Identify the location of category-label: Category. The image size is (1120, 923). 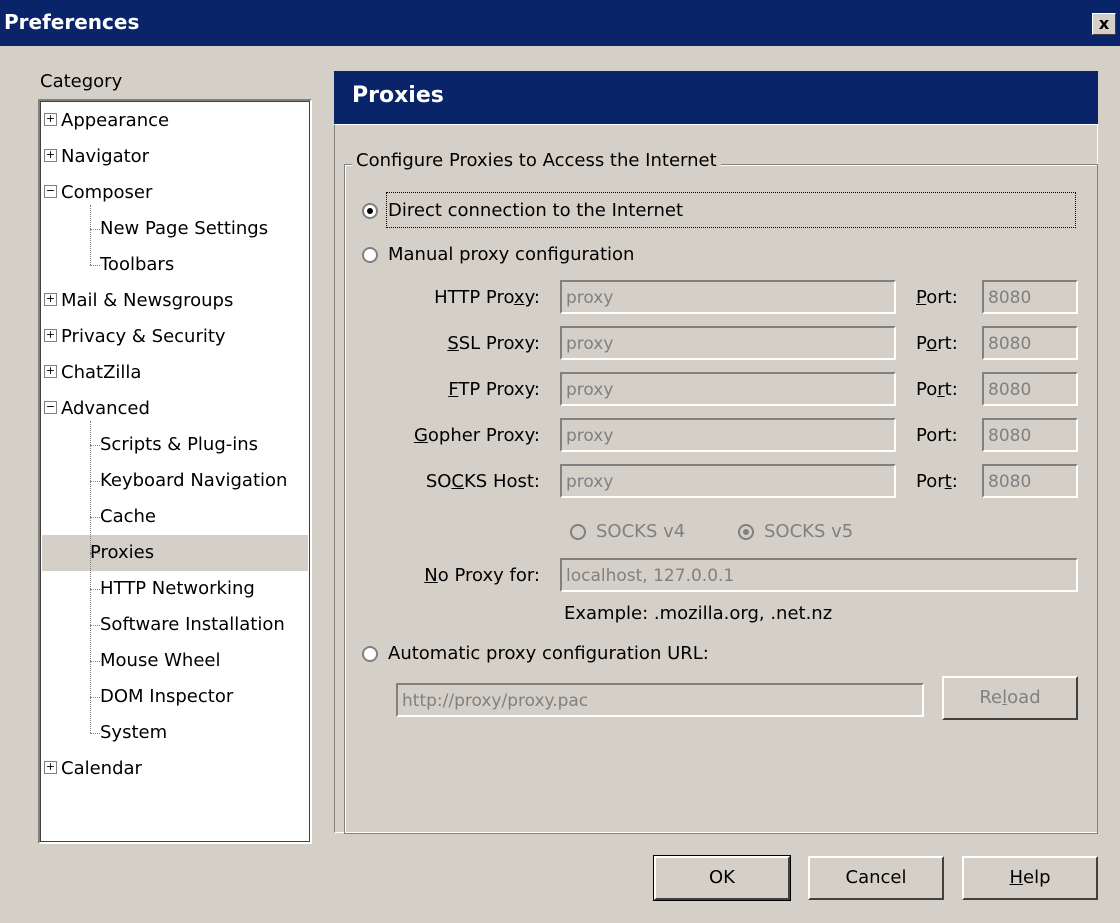
(81, 81).